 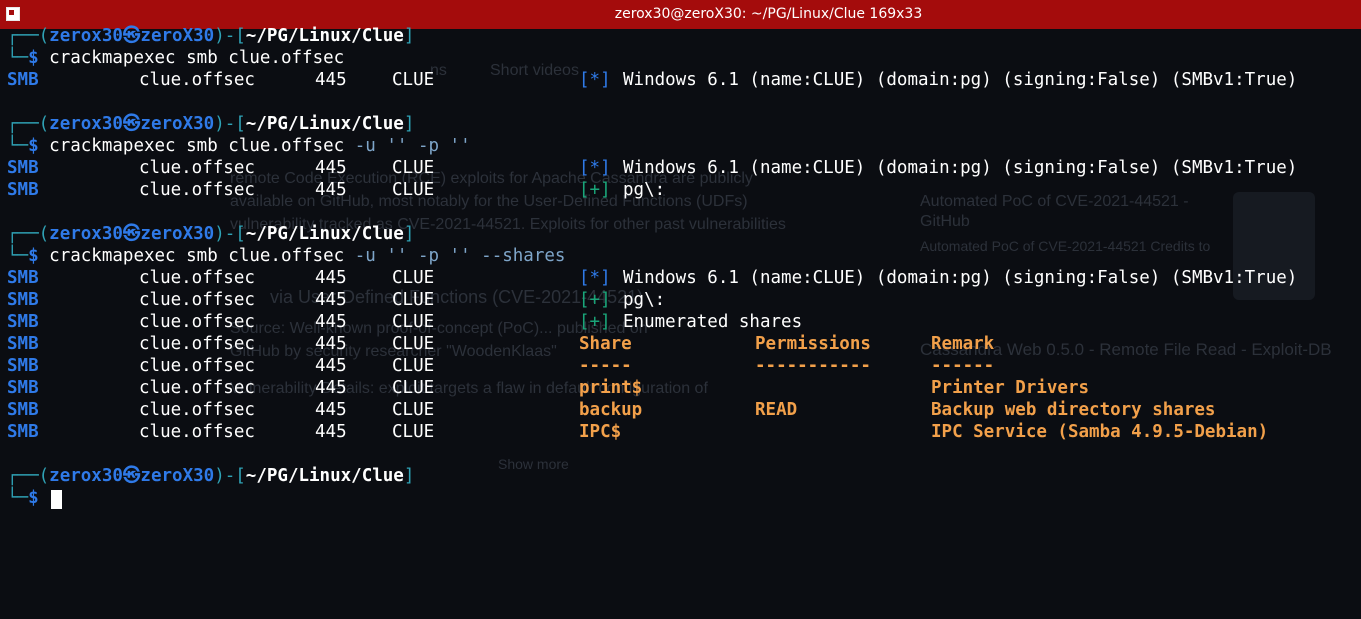 What do you see at coordinates (813, 366) in the screenshot?
I see `shares-underline: -----------` at bounding box center [813, 366].